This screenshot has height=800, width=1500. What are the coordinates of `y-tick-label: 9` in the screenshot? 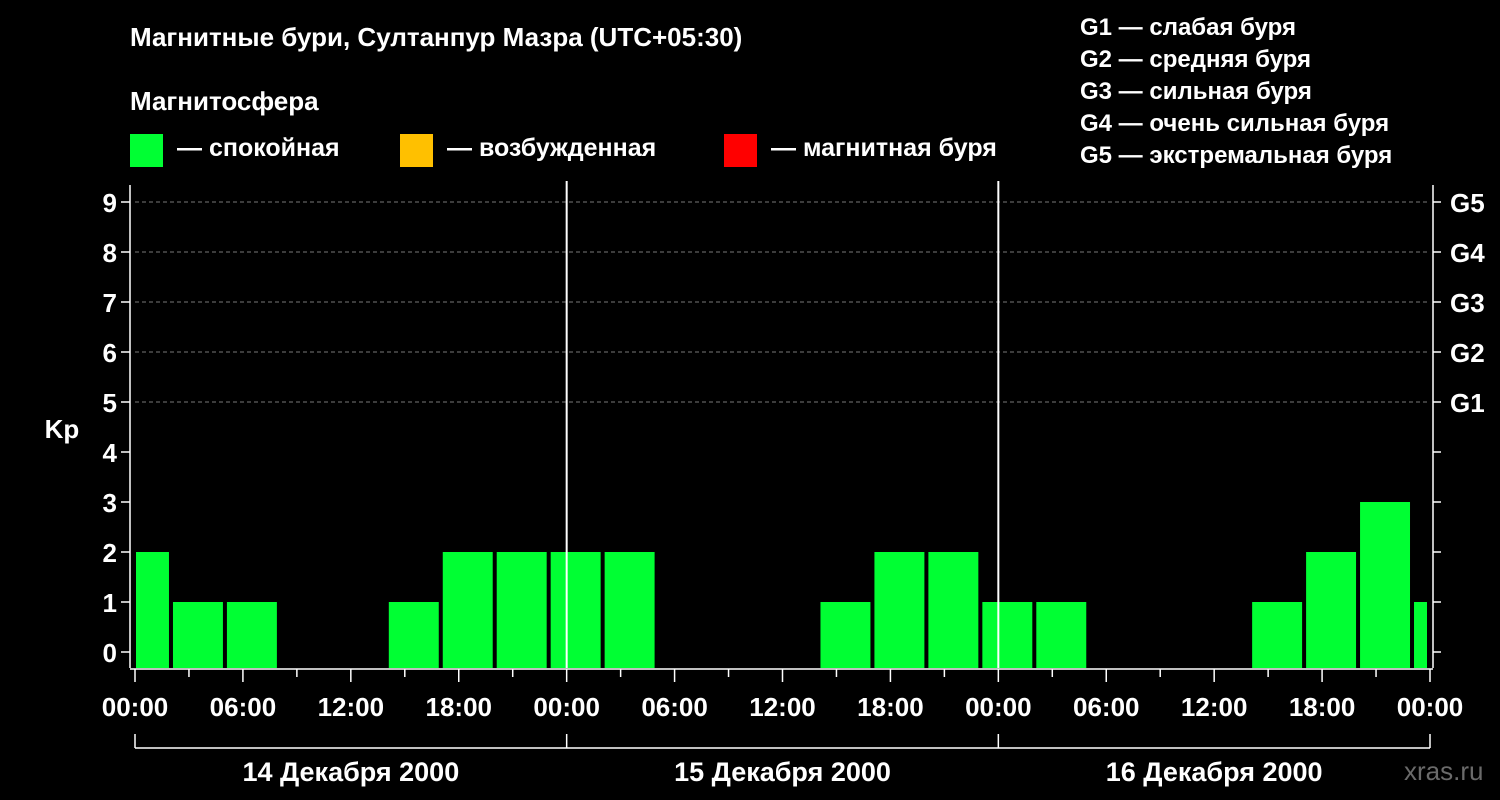 It's located at (110, 203).